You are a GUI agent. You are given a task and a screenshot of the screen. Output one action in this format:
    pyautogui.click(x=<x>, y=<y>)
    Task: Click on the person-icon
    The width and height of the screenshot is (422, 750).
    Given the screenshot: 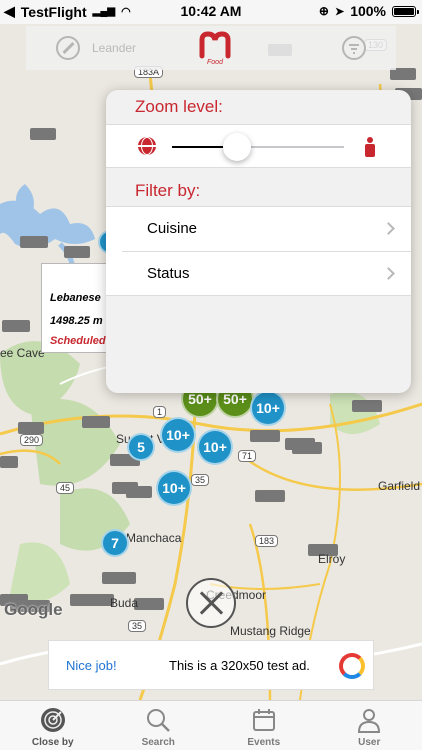 What is the action you would take?
    pyautogui.click(x=370, y=147)
    